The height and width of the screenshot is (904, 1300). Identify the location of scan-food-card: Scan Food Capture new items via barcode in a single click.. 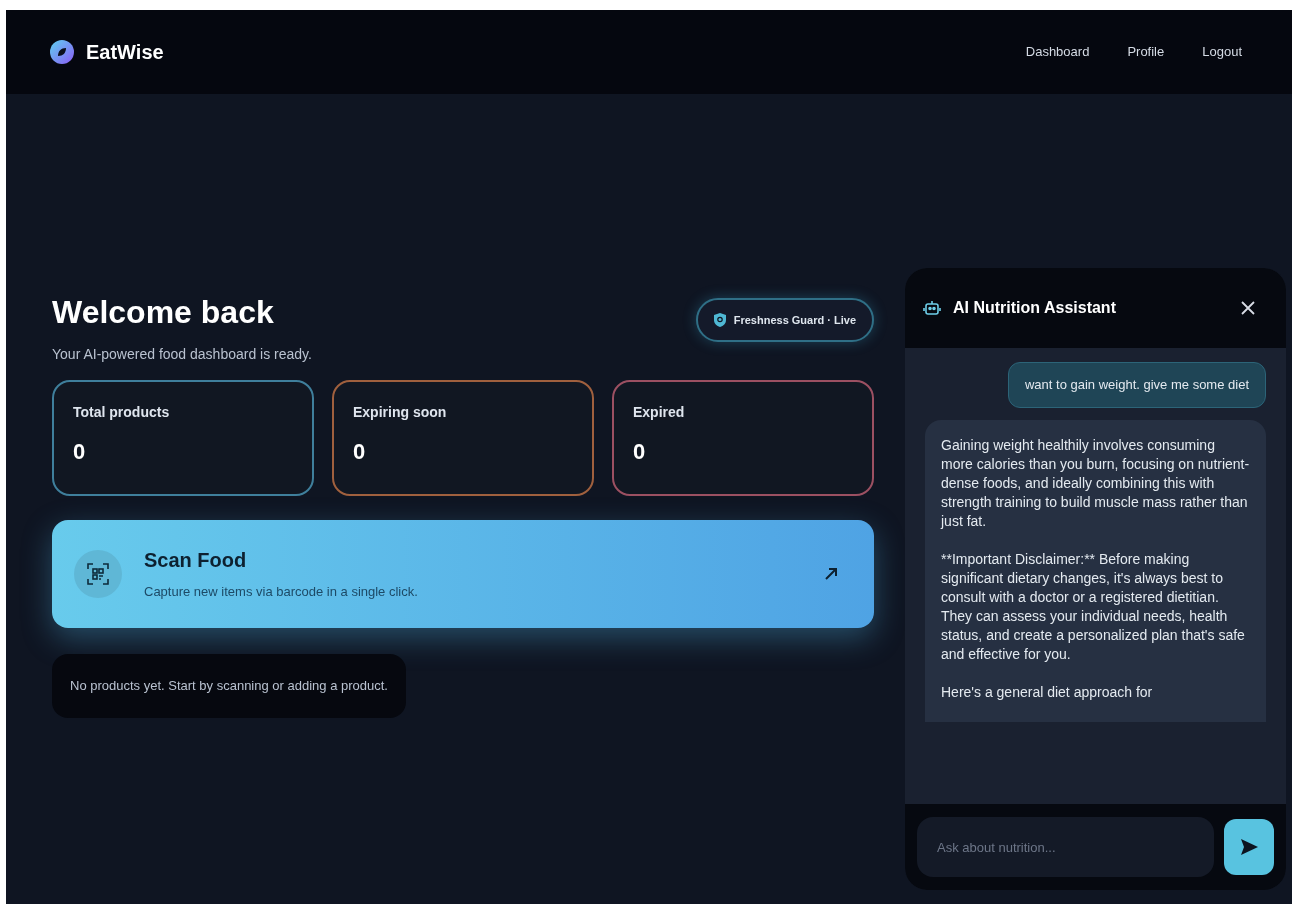
(463, 574).